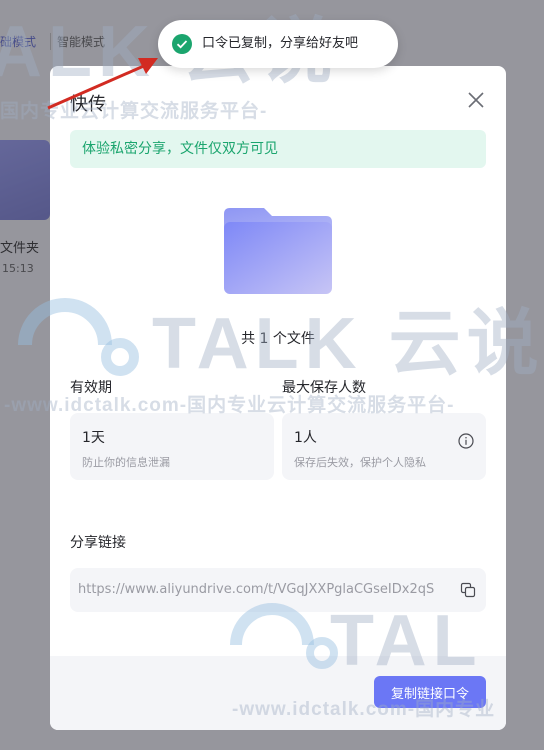  Describe the element at coordinates (278, 339) in the screenshot. I see `file-count: 共 1 个文件` at that location.